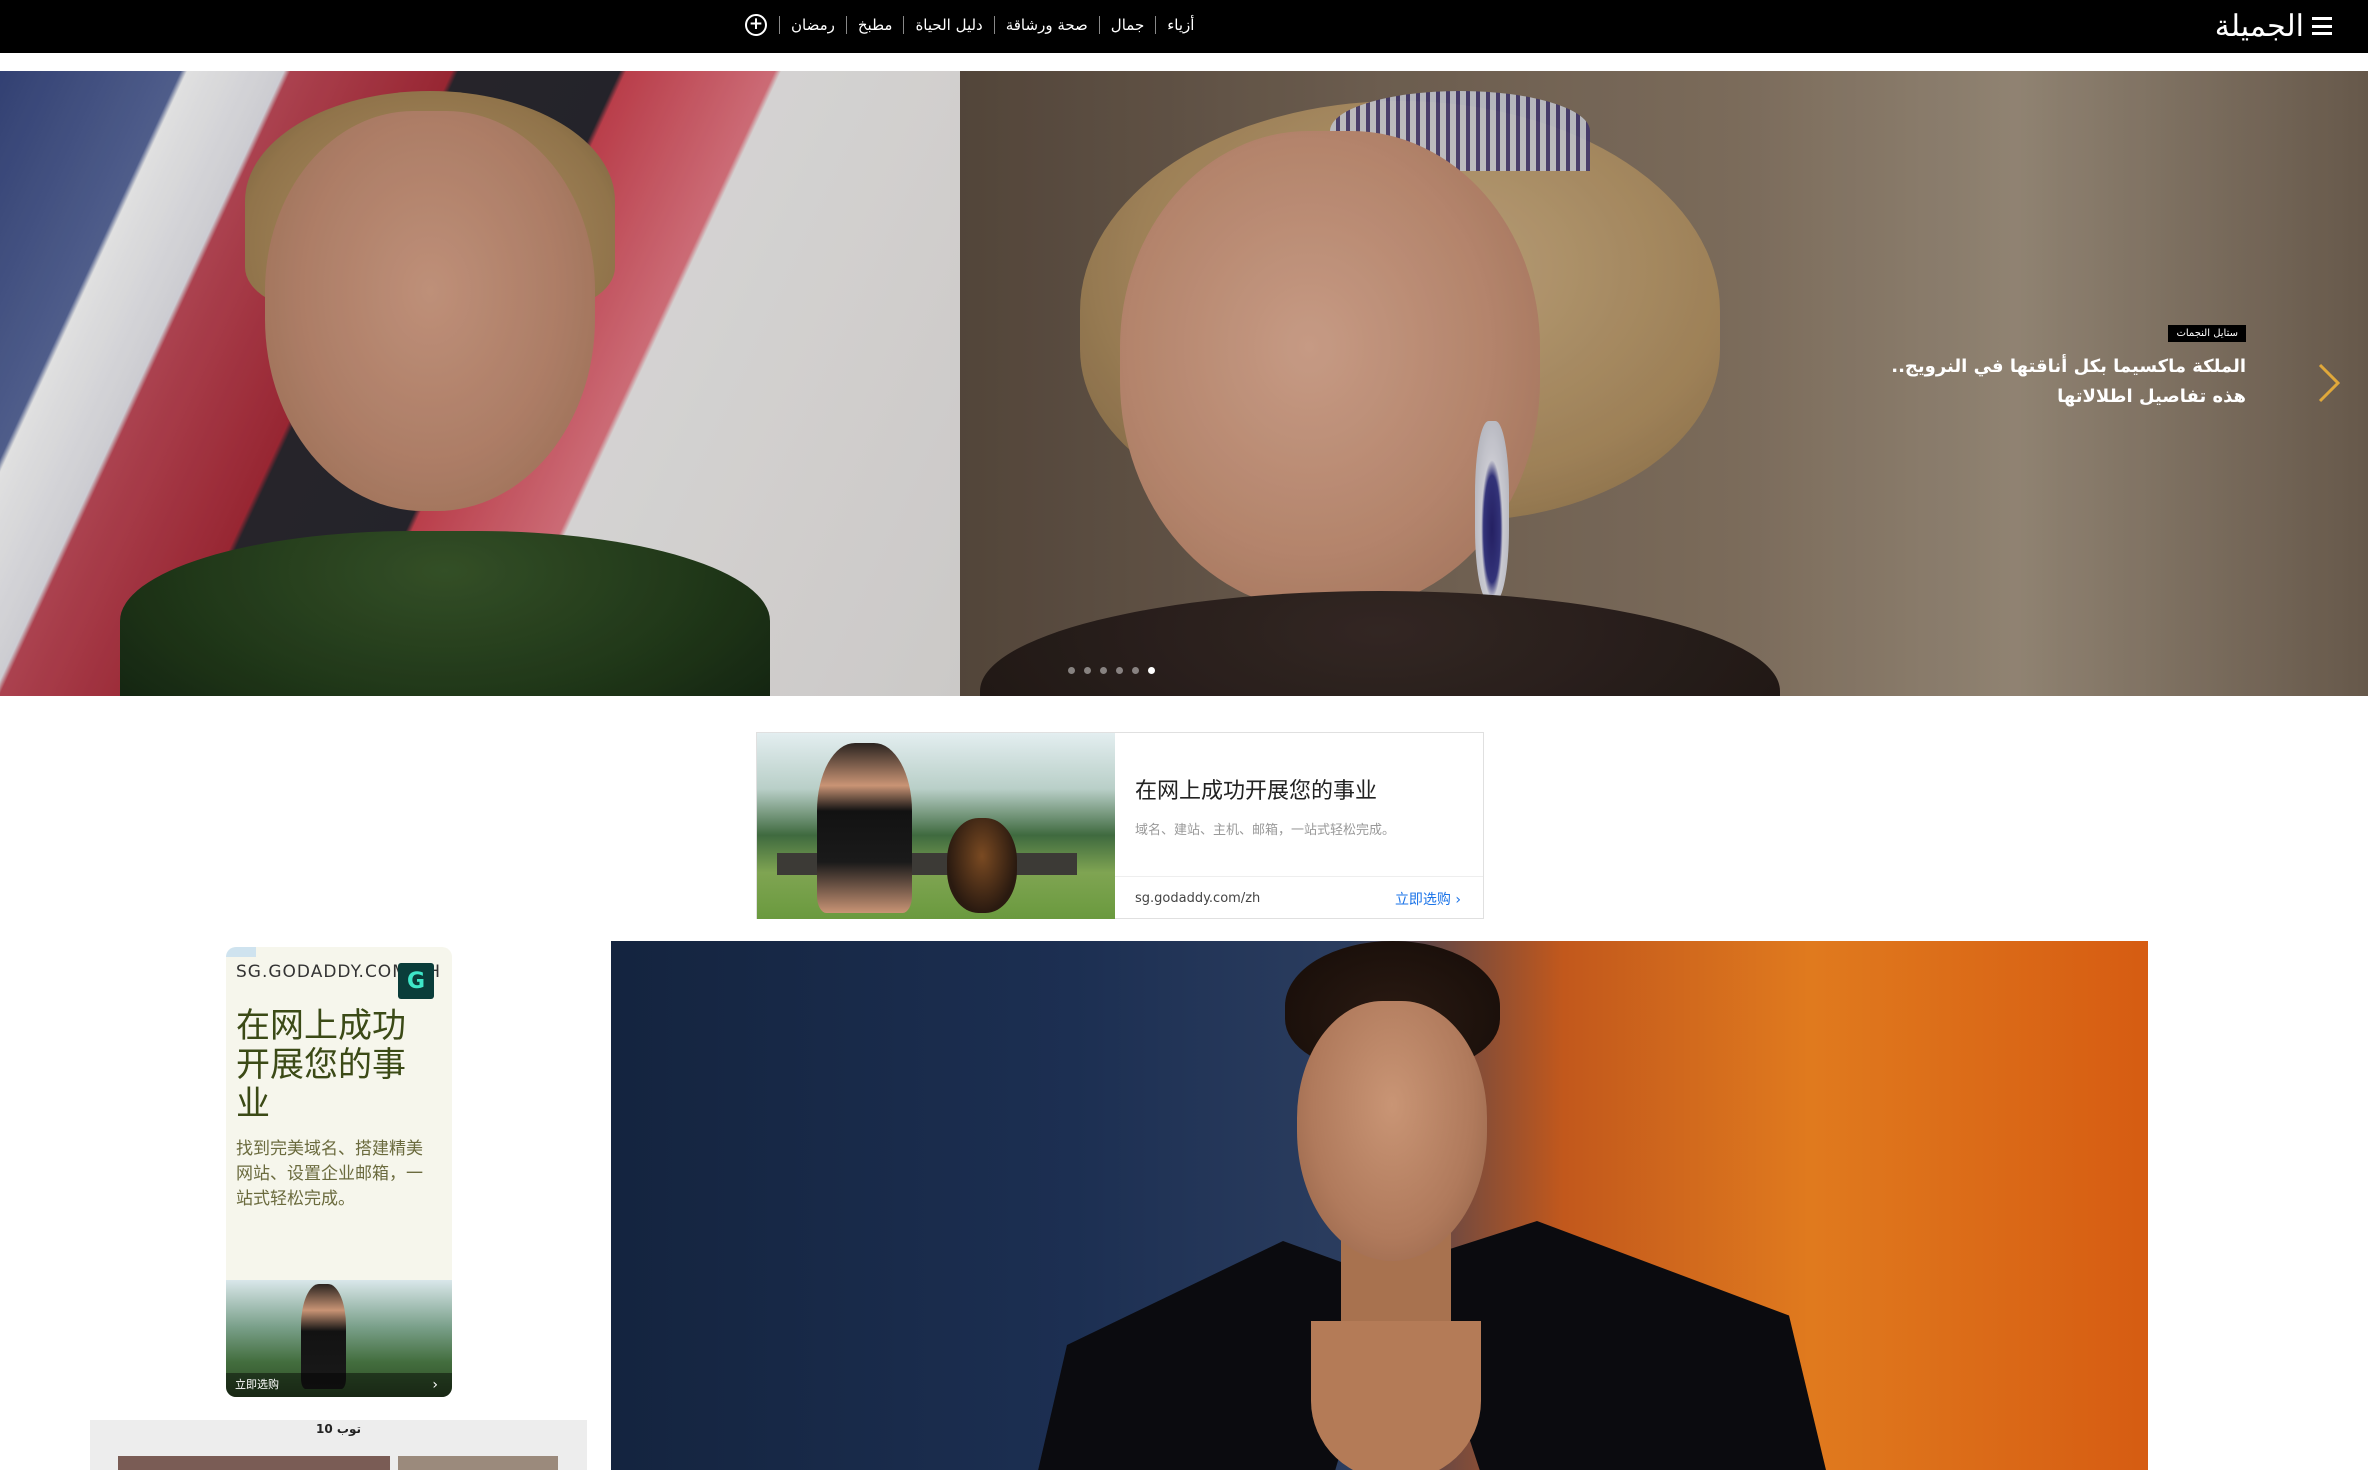 The width and height of the screenshot is (2368, 1470). I want to click on ad-domain: SG.GODADDY.COM/ZH, so click(338, 972).